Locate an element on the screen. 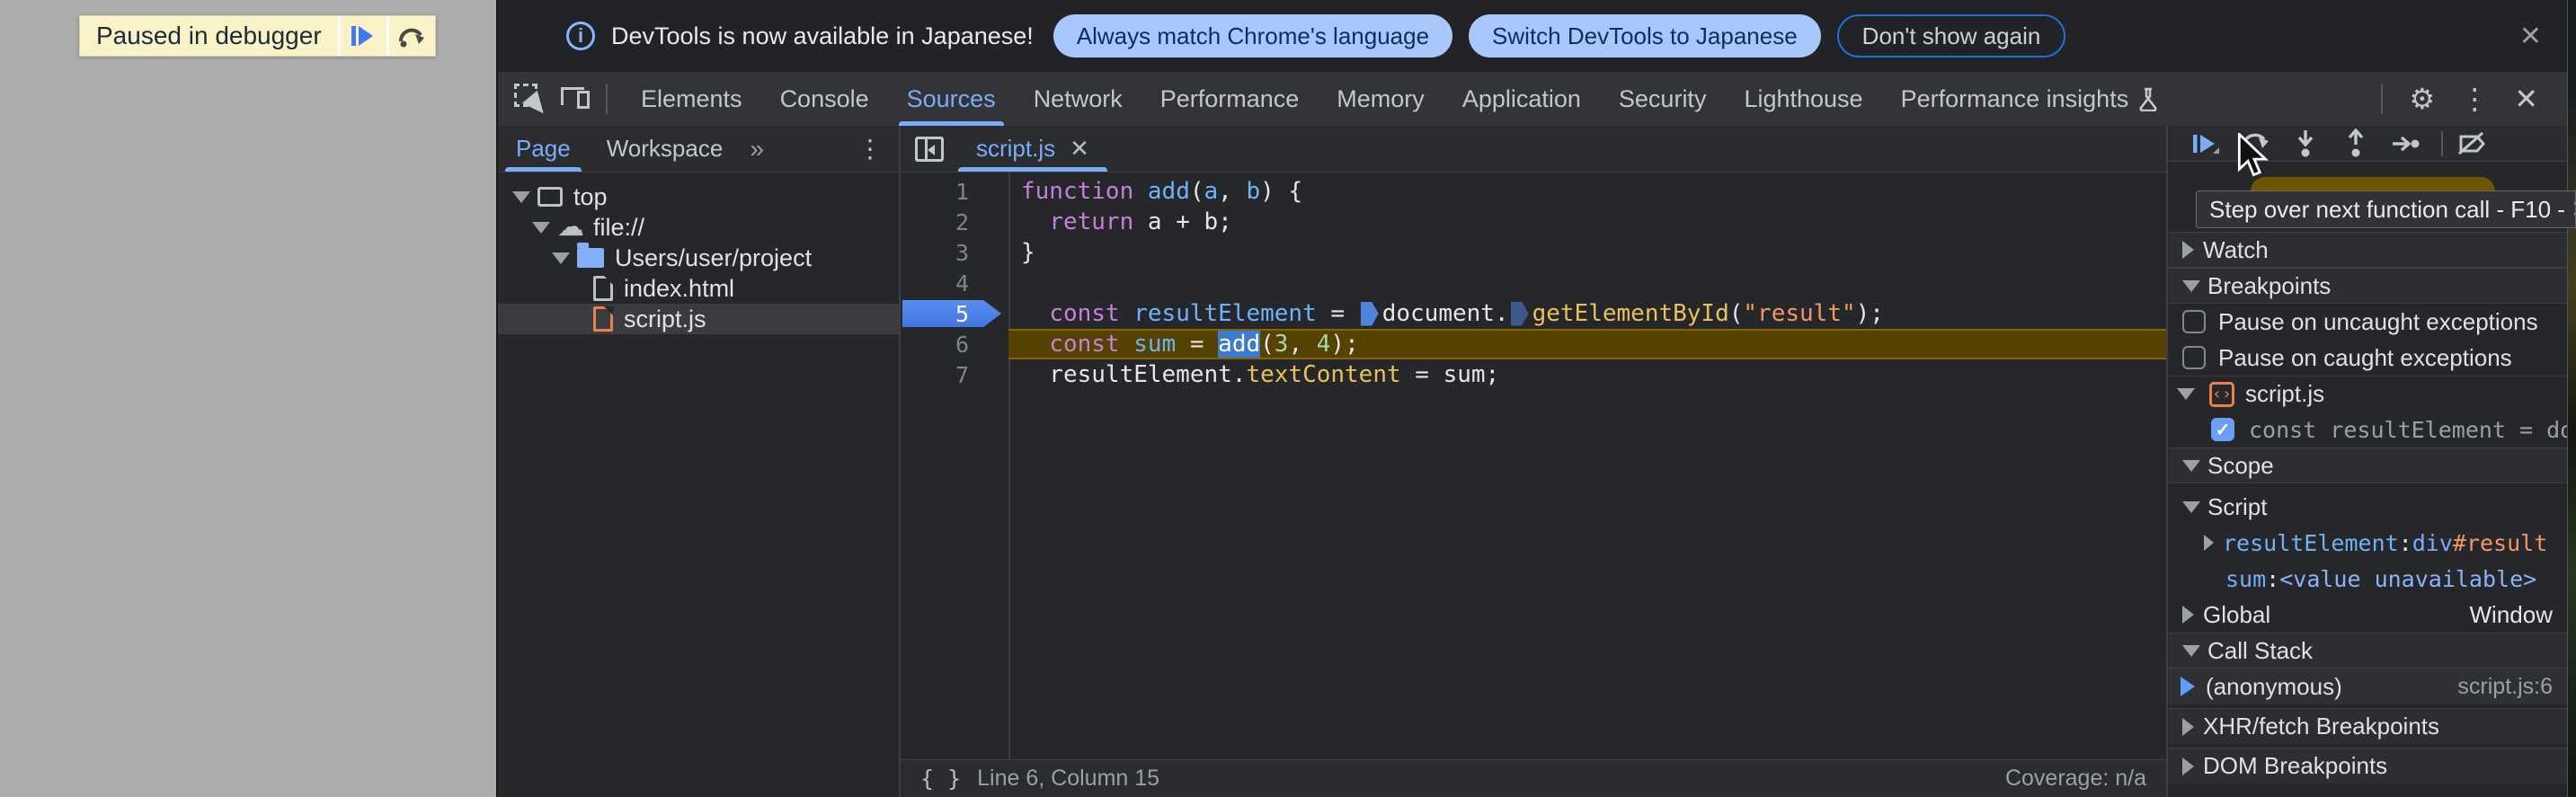 This screenshot has height=797, width=2576. format-code-icon: { } is located at coordinates (940, 779).